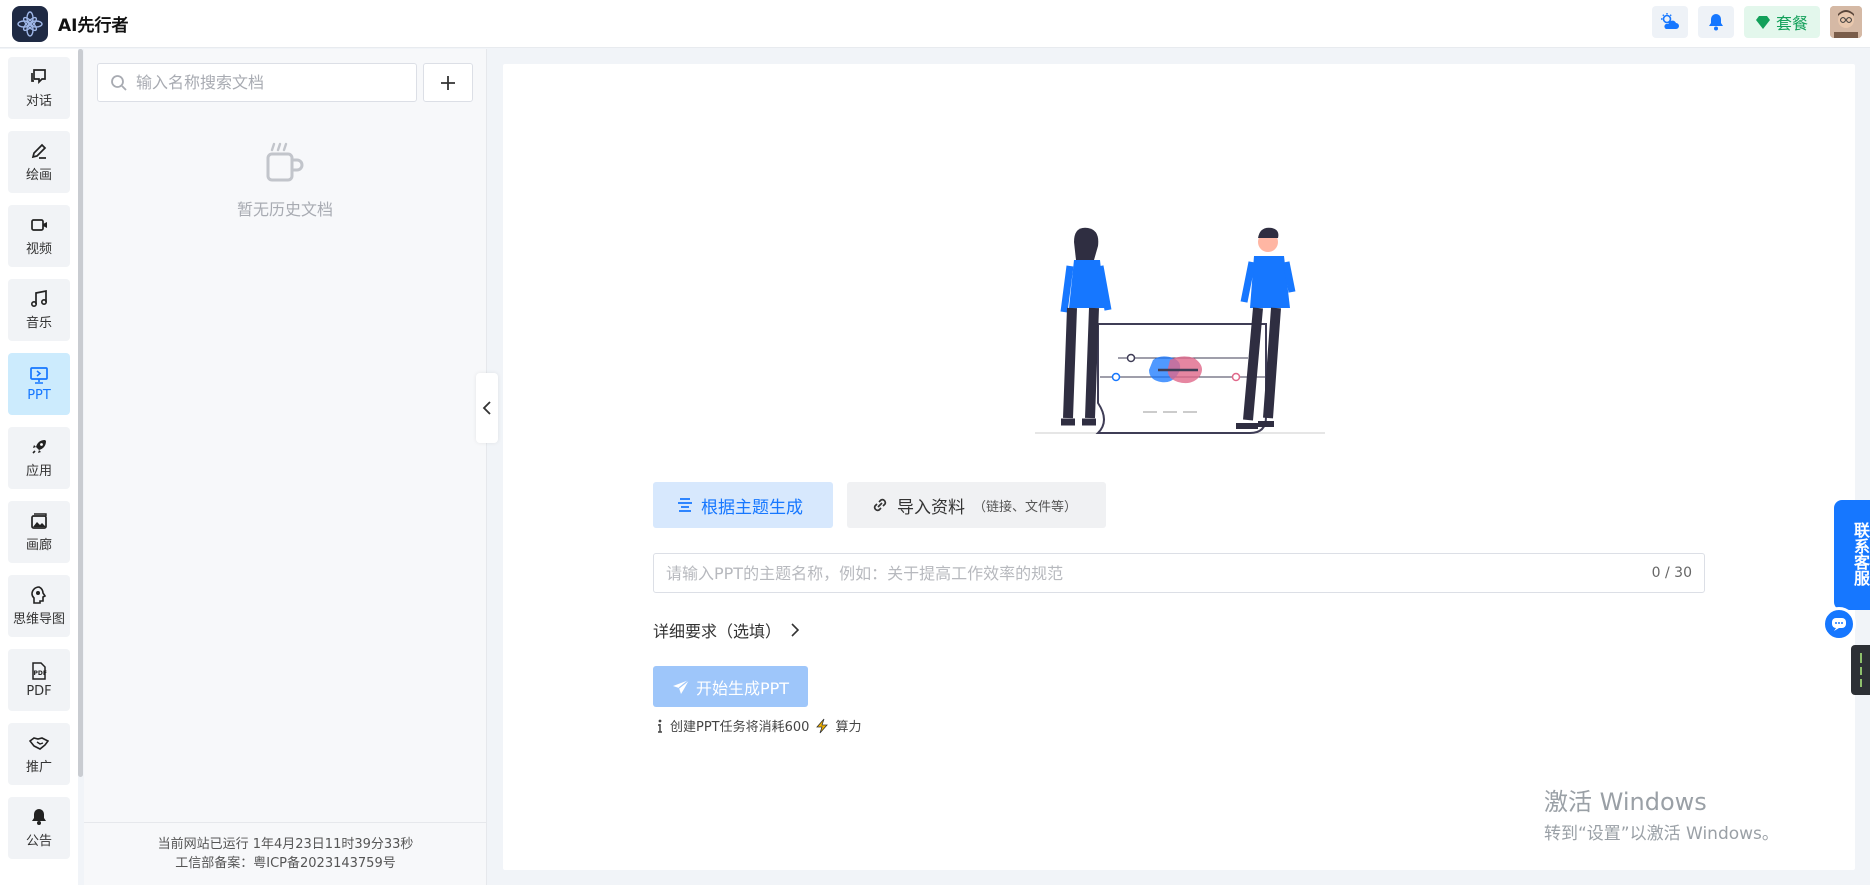  Describe the element at coordinates (717, 631) in the screenshot. I see `detail-label: 详细要求（选填）` at that location.